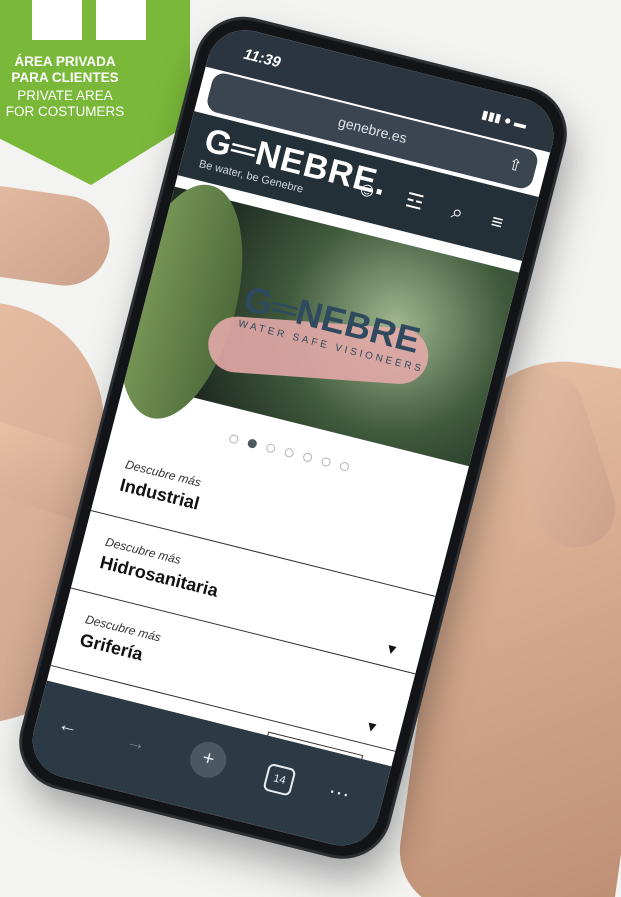 Image resolution: width=621 pixels, height=897 pixels. I want to click on cart-icon: ☲, so click(420, 202).